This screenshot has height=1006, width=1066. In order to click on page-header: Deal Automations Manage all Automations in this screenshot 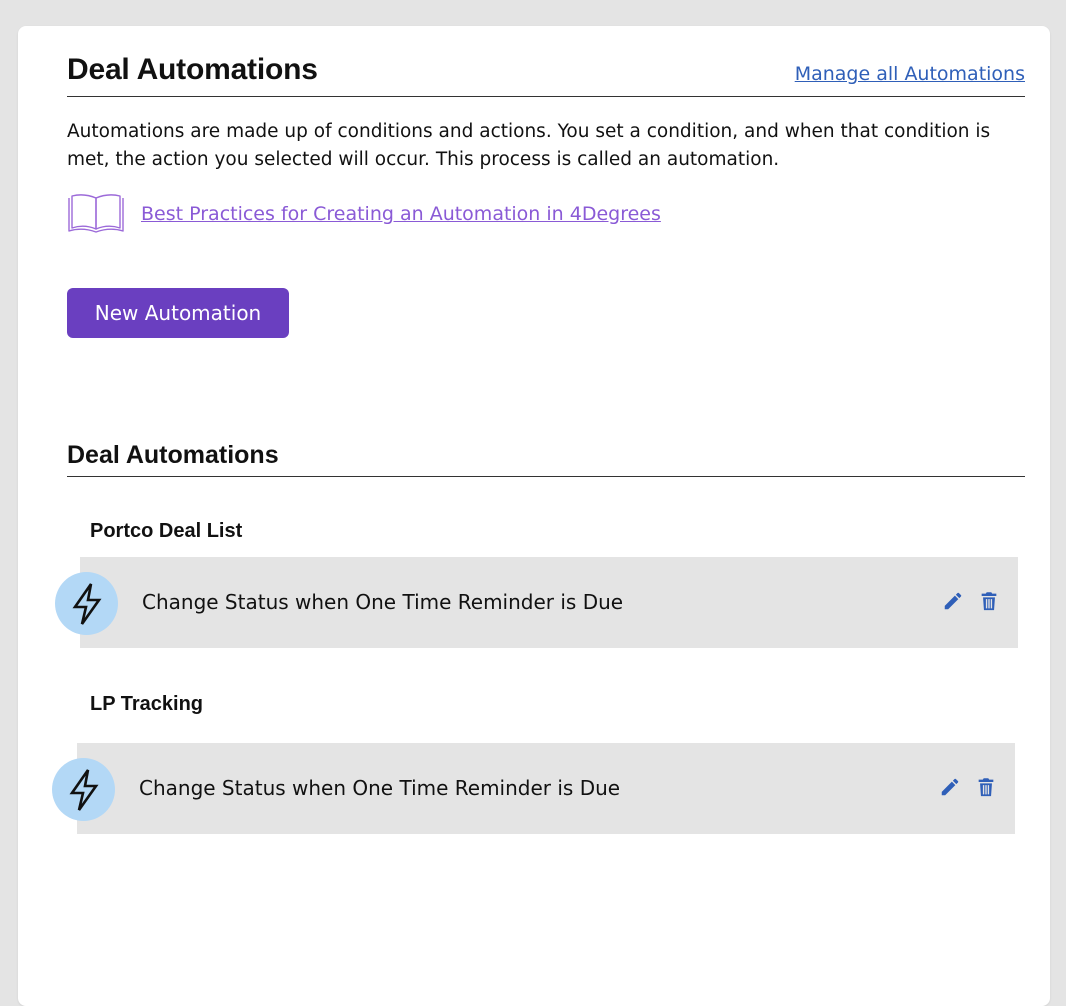, I will do `click(546, 74)`.